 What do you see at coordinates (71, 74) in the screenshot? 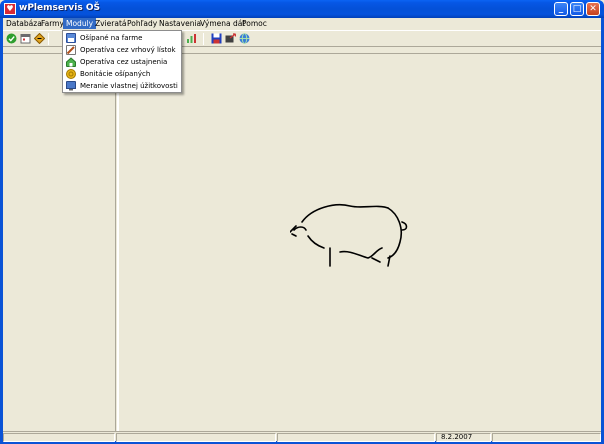
I see `coins-icon` at bounding box center [71, 74].